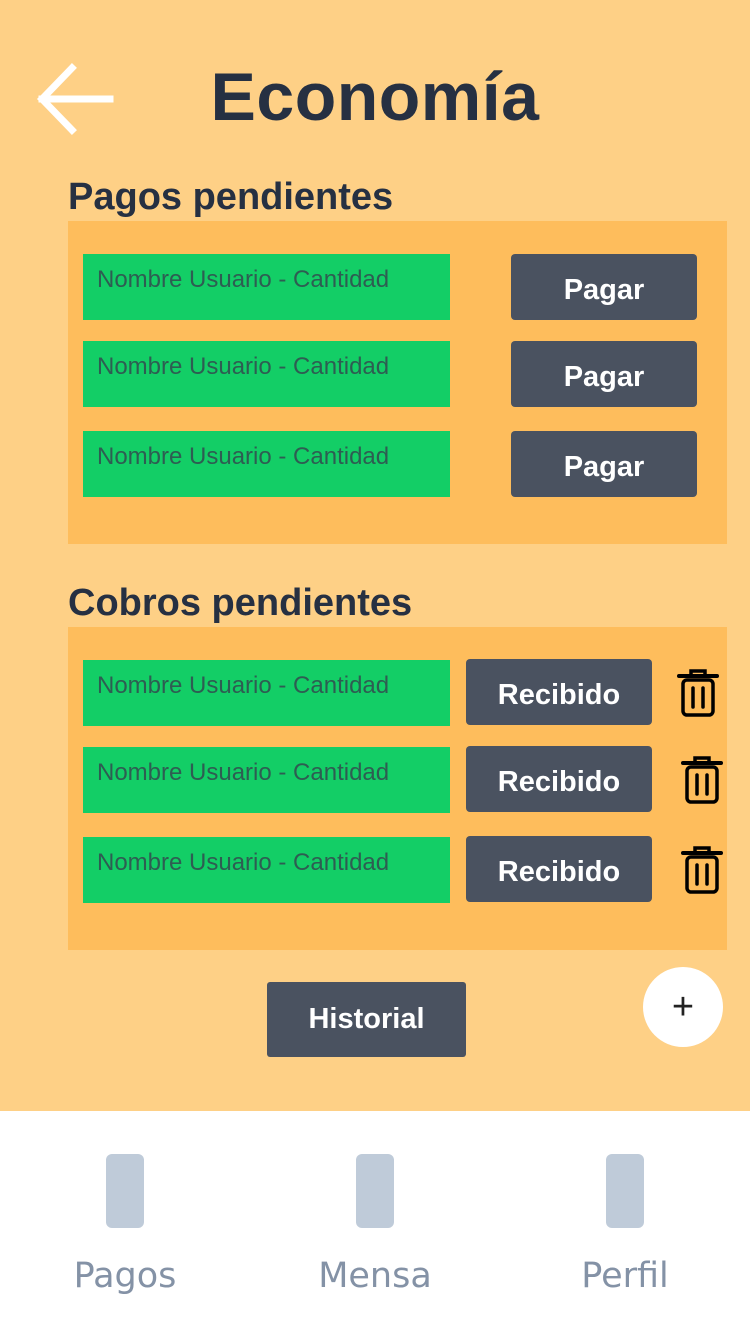 Image resolution: width=750 pixels, height=1334 pixels. I want to click on nav-label: Mensa, so click(375, 1276).